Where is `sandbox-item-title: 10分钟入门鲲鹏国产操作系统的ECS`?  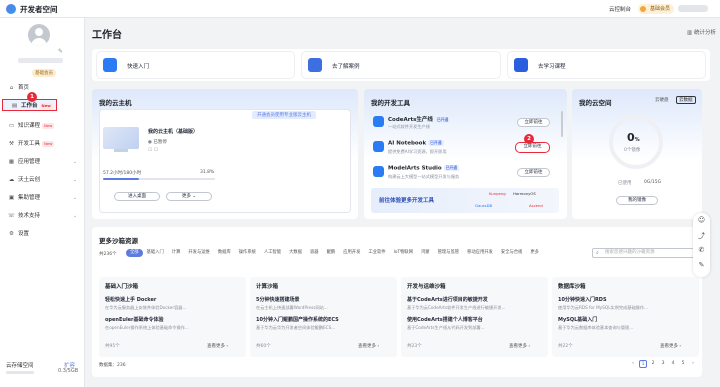 sandbox-item-title: 10分钟入门鲲鹏国产操作系统的ECS is located at coordinates (297, 319).